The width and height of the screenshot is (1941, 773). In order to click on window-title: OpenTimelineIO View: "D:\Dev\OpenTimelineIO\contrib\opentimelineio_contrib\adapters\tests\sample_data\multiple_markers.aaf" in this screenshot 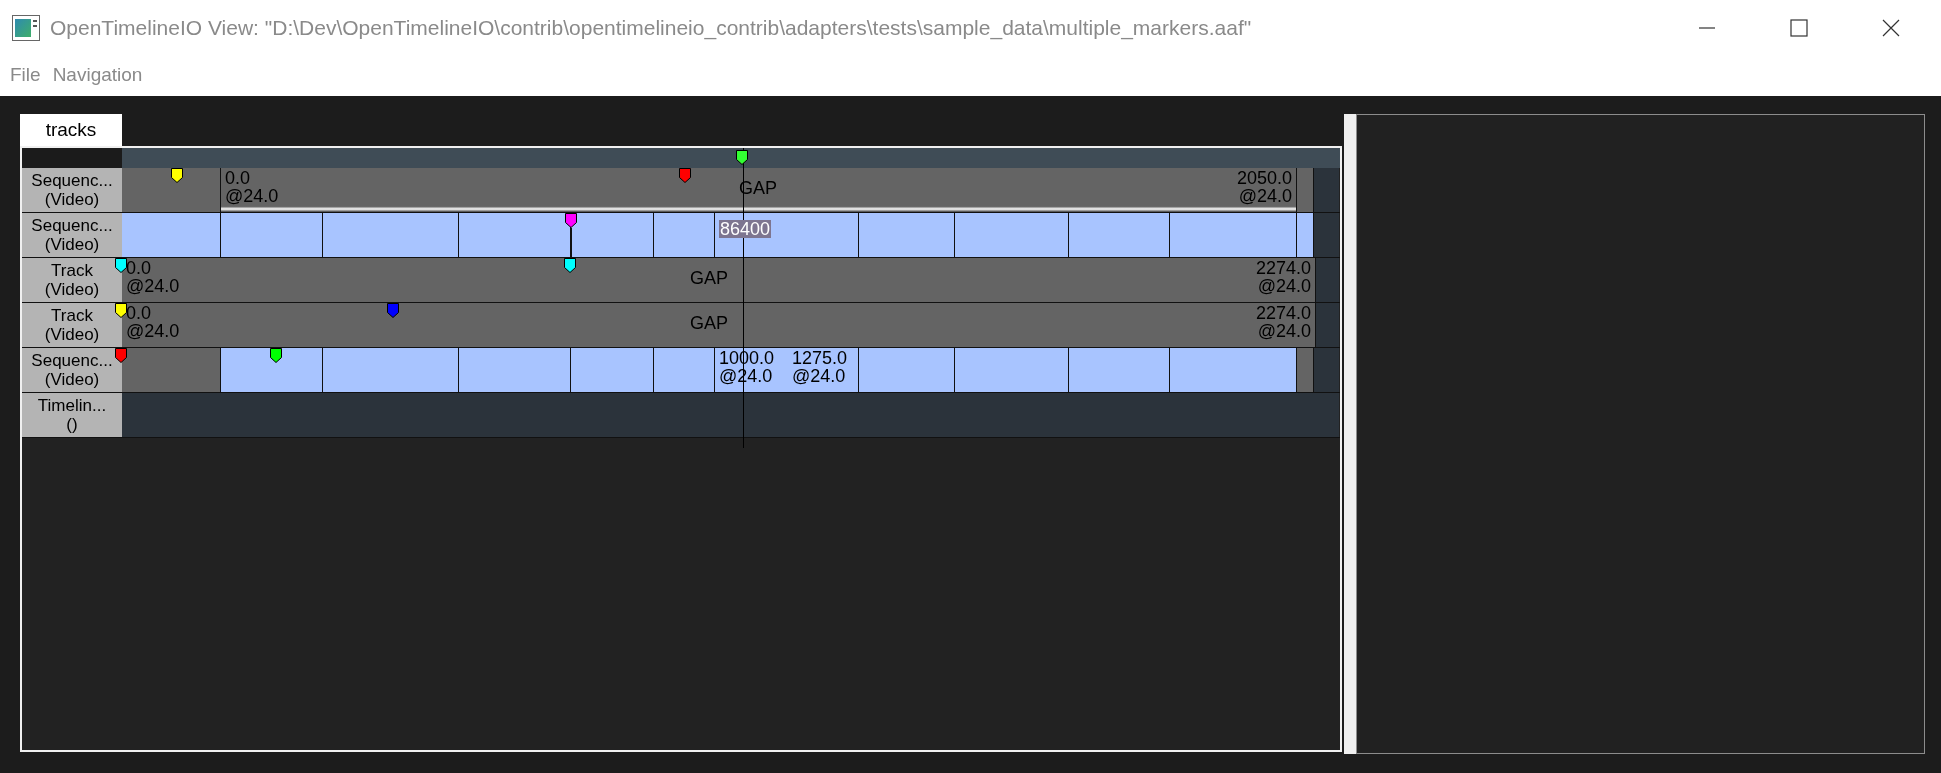, I will do `click(651, 28)`.